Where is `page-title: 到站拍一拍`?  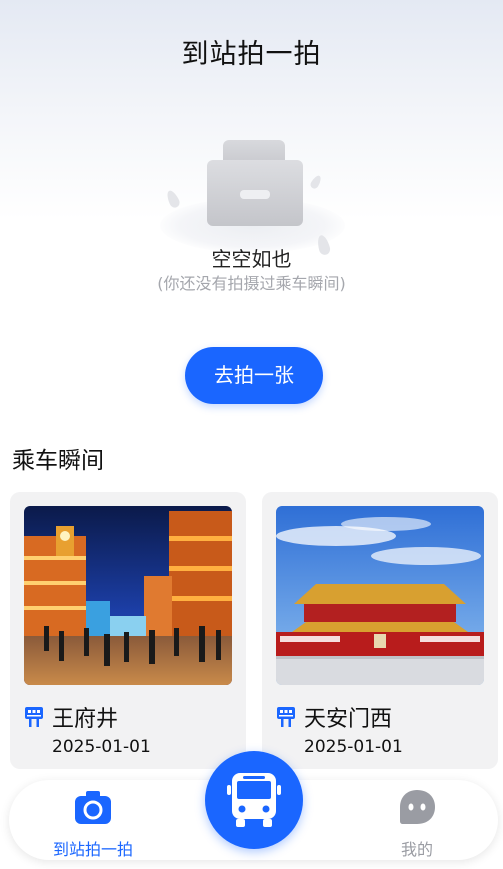
page-title: 到站拍一拍 is located at coordinates (251, 54).